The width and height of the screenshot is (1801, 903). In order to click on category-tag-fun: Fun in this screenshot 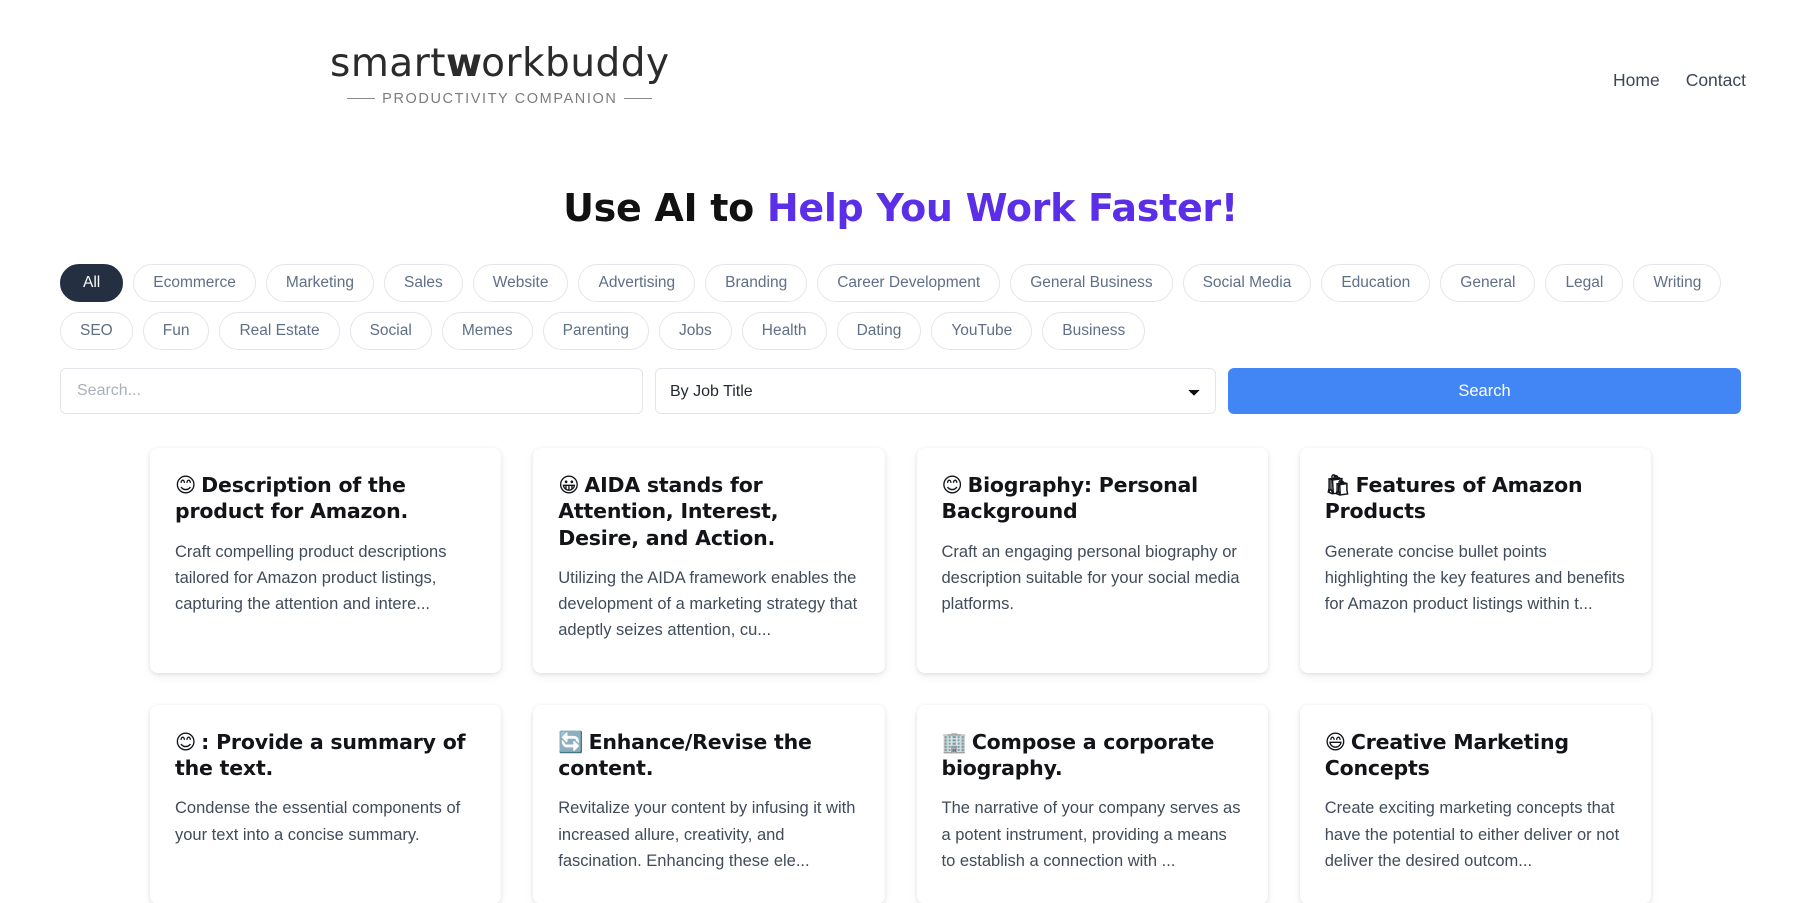, I will do `click(176, 331)`.